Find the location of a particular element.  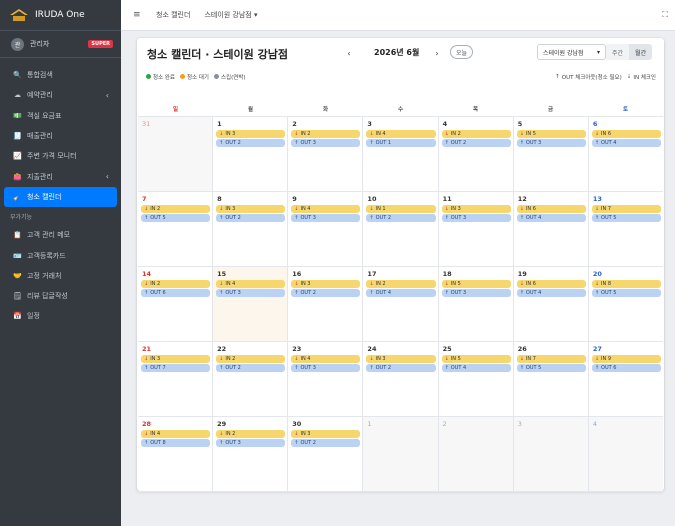

sidebar-item-wallet: 👛 지출관리 ‹ is located at coordinates (60, 176).